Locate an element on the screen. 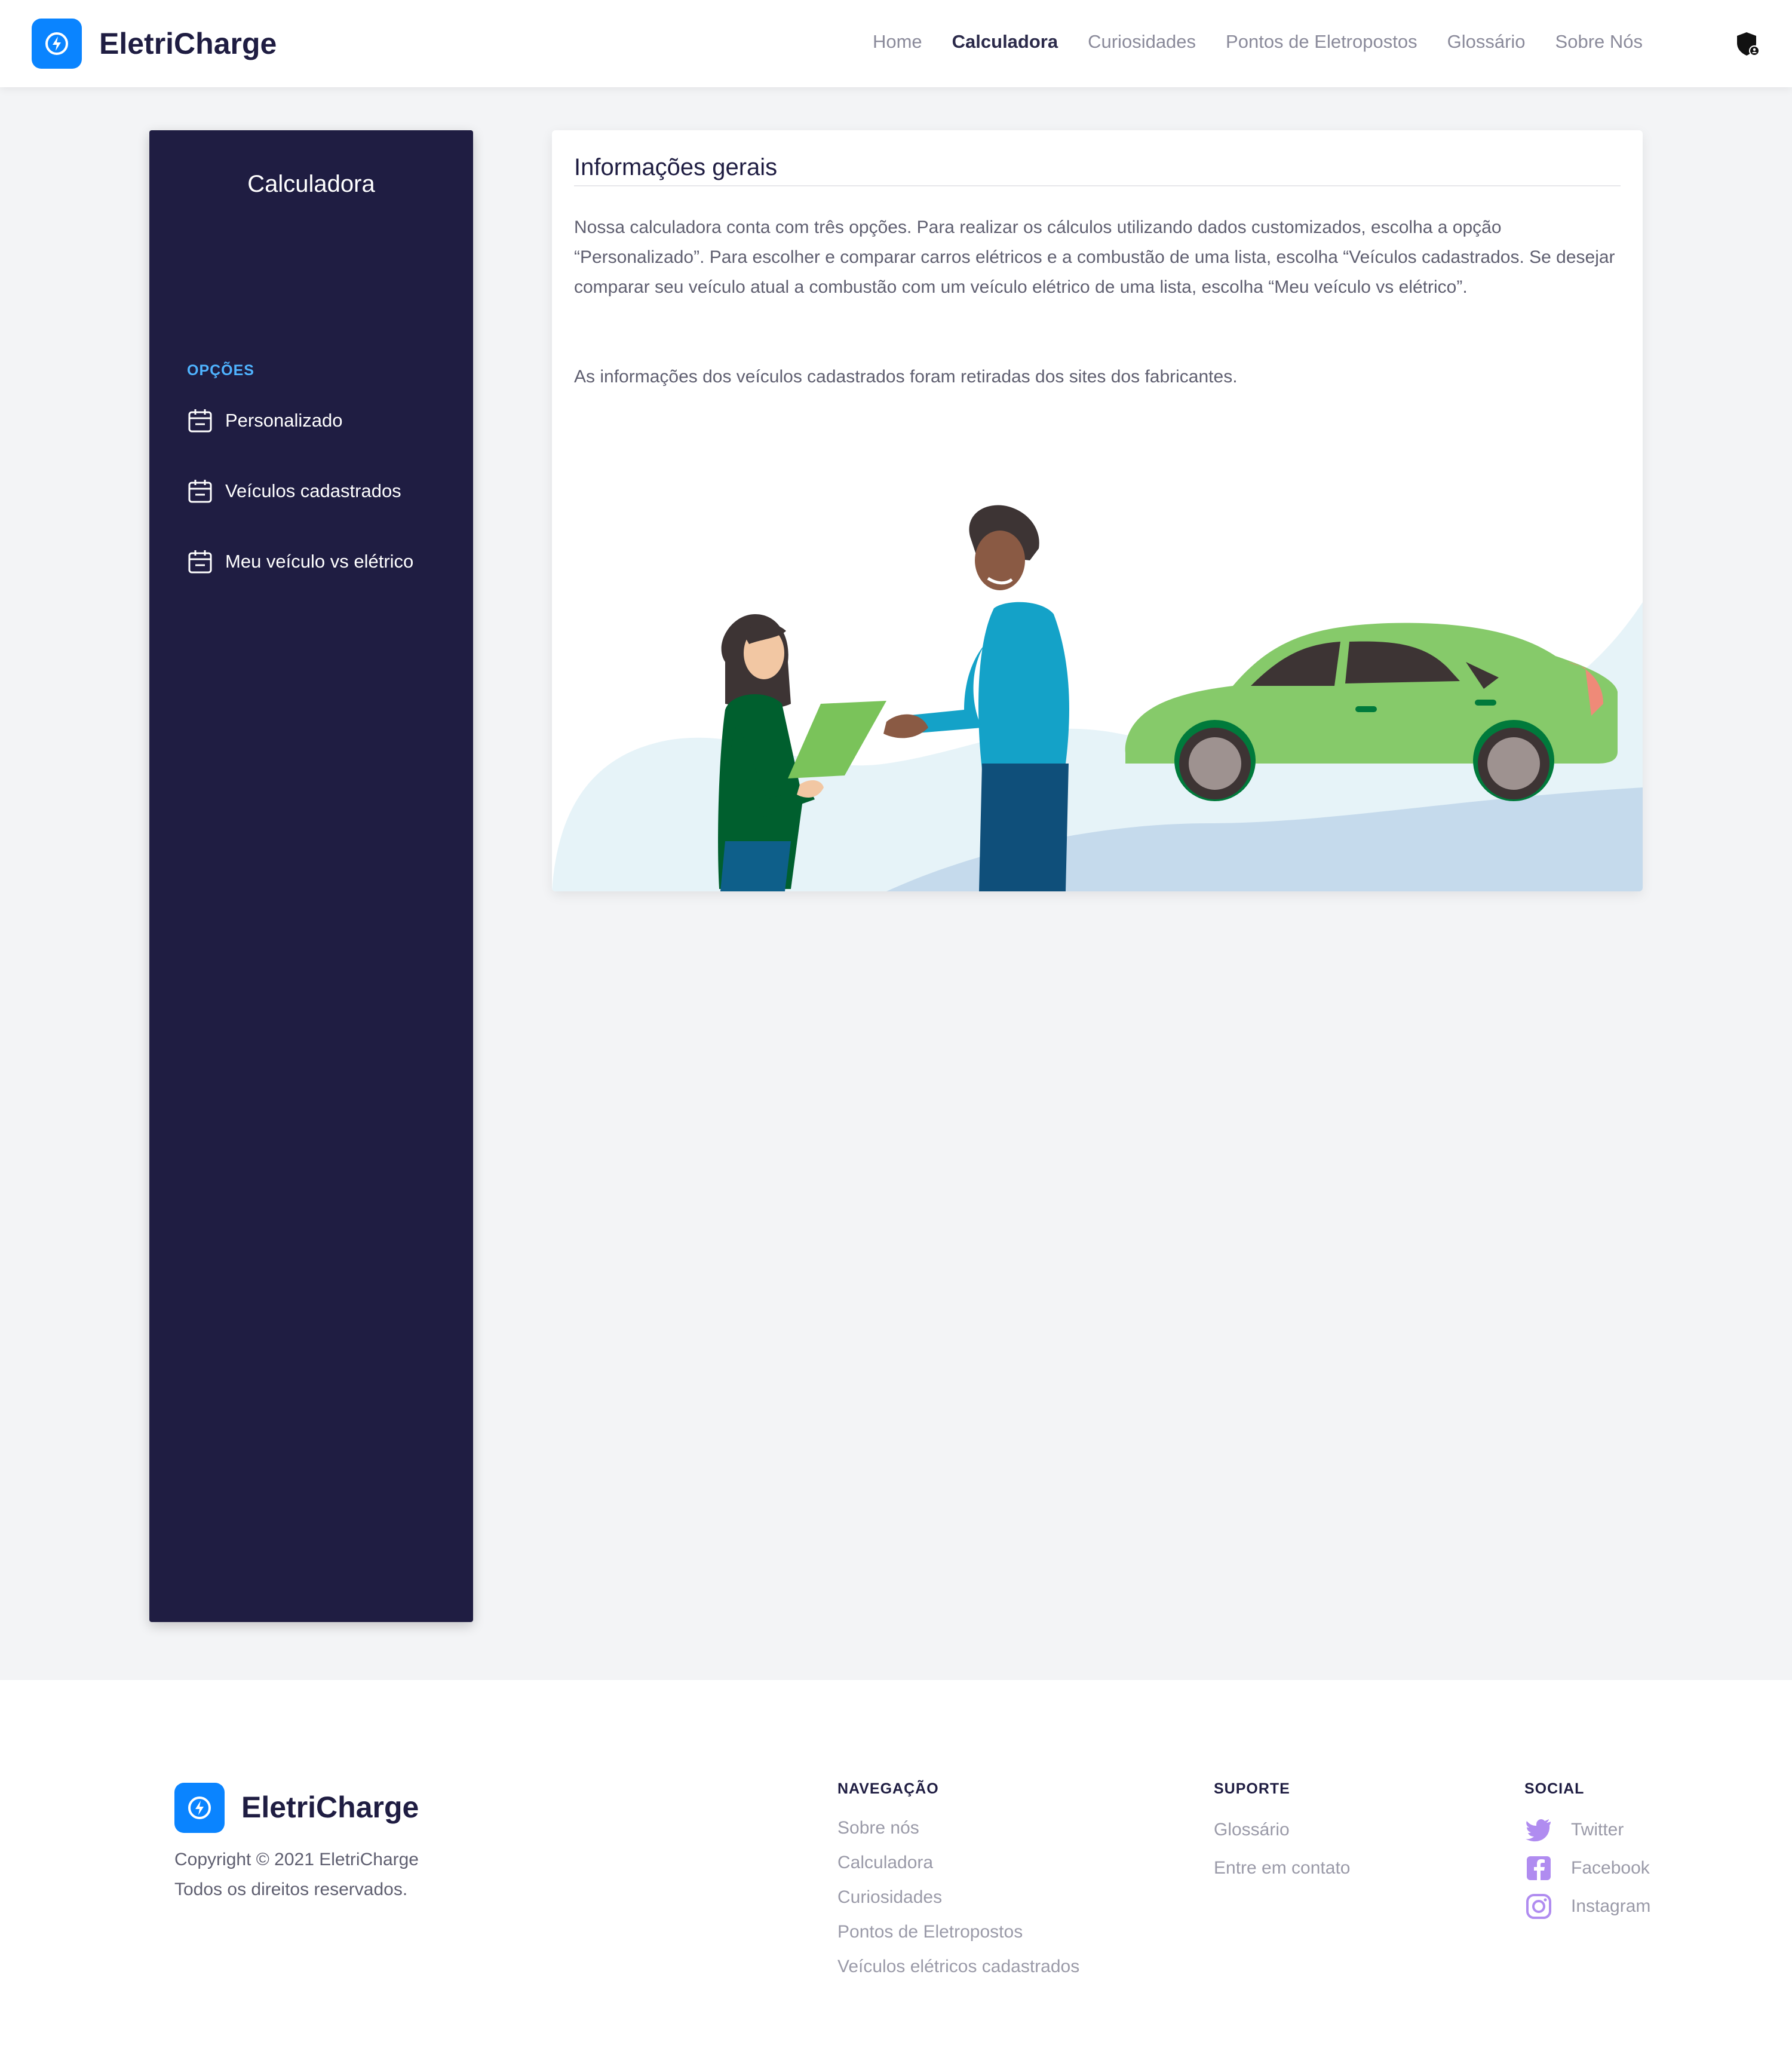  nav-pontos-de-eletropostos: Pontos de Eletropostos is located at coordinates (1321, 42).